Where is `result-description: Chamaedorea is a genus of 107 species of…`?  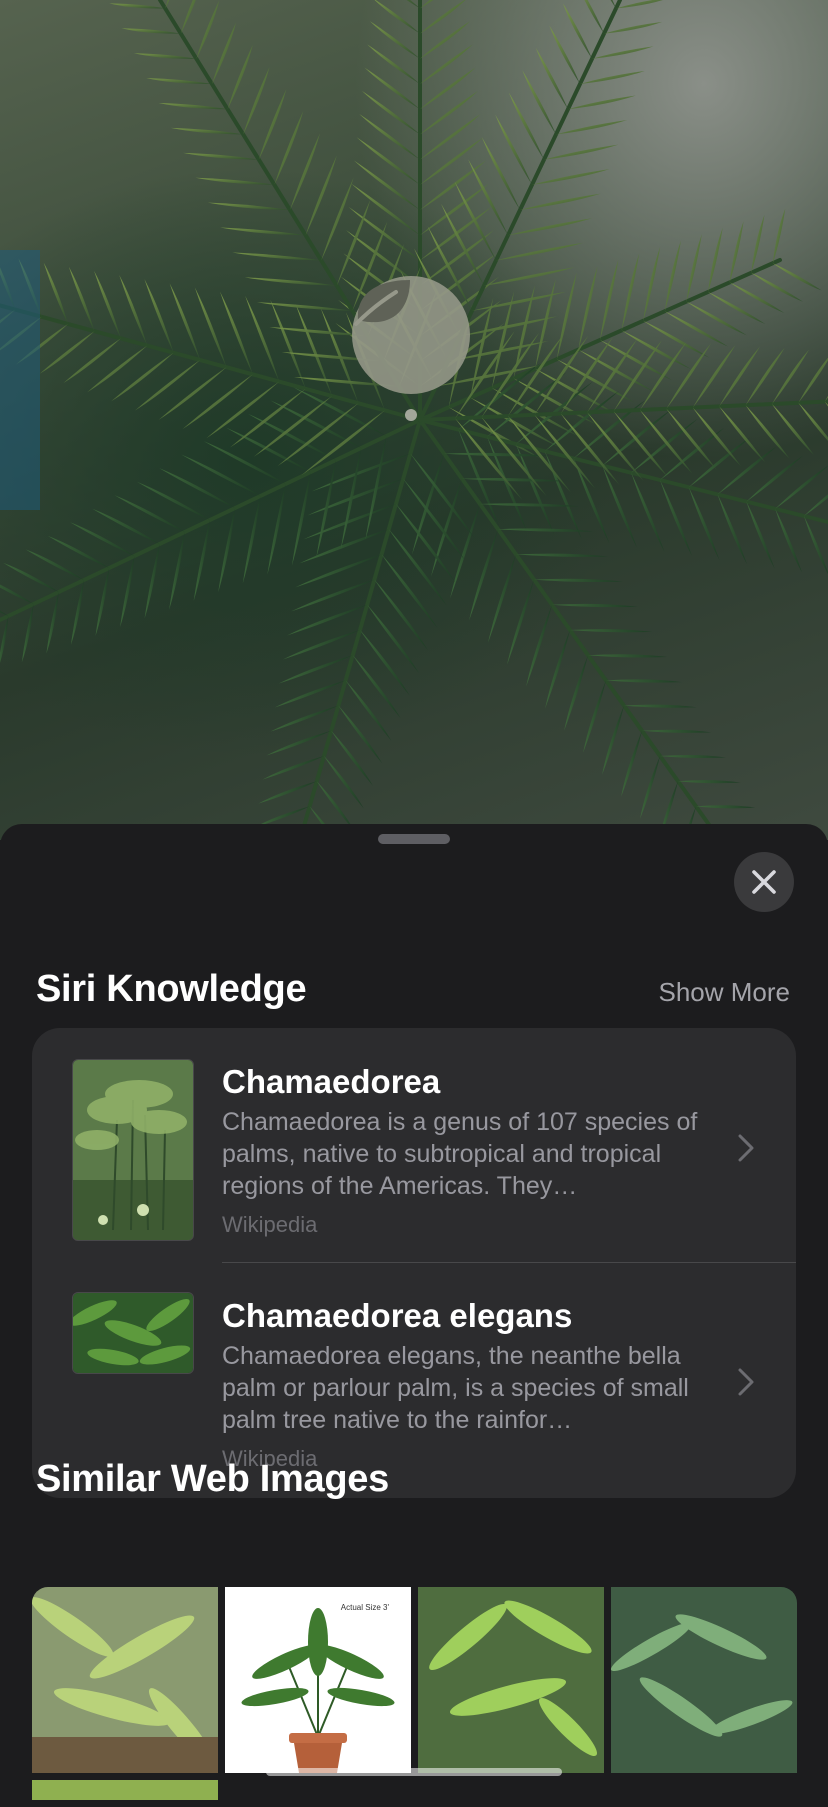 result-description: Chamaedorea is a genus of 107 species of… is located at coordinates (460, 1154).